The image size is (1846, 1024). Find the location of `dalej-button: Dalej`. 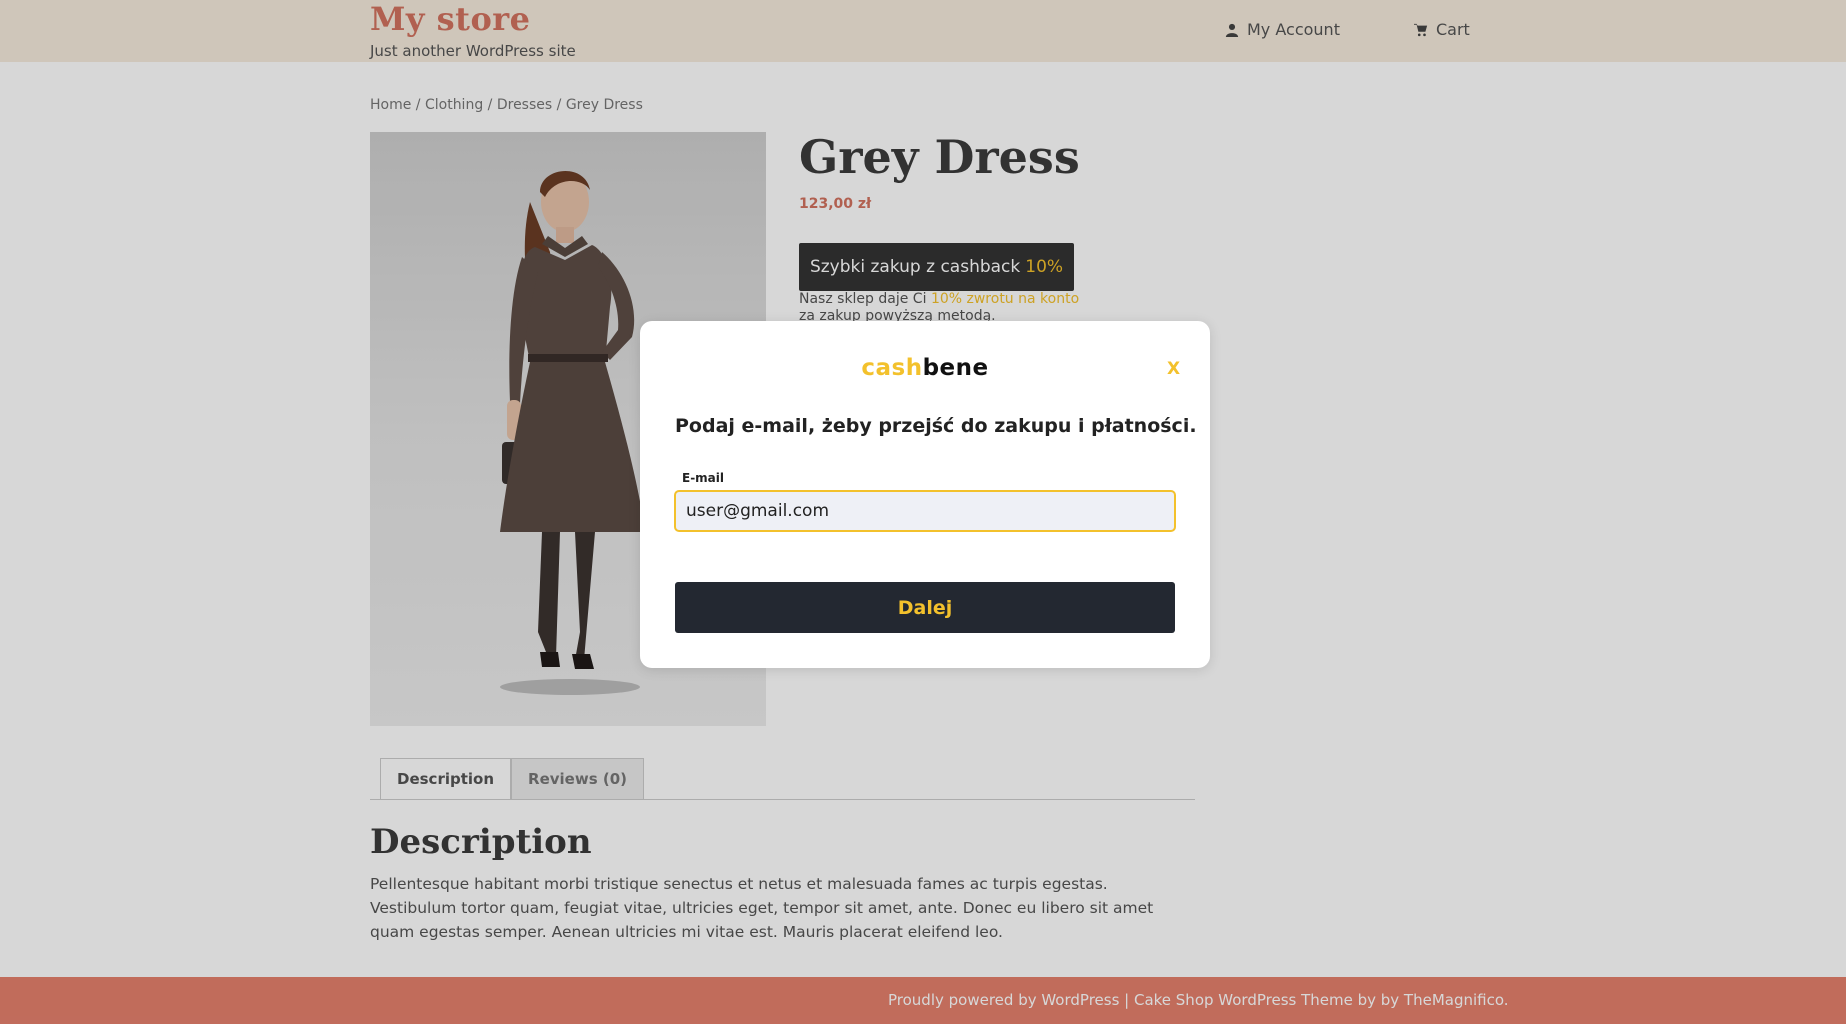

dalej-button: Dalej is located at coordinates (925, 607).